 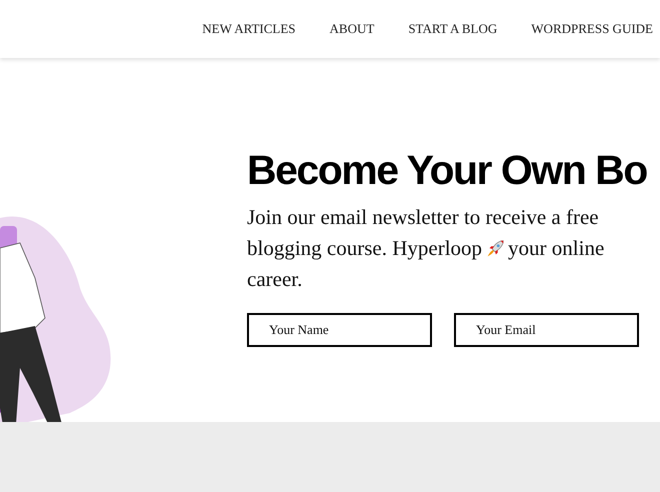 What do you see at coordinates (364, 248) in the screenshot?
I see `newsletter-description: blogging course. Hyperloop` at bounding box center [364, 248].